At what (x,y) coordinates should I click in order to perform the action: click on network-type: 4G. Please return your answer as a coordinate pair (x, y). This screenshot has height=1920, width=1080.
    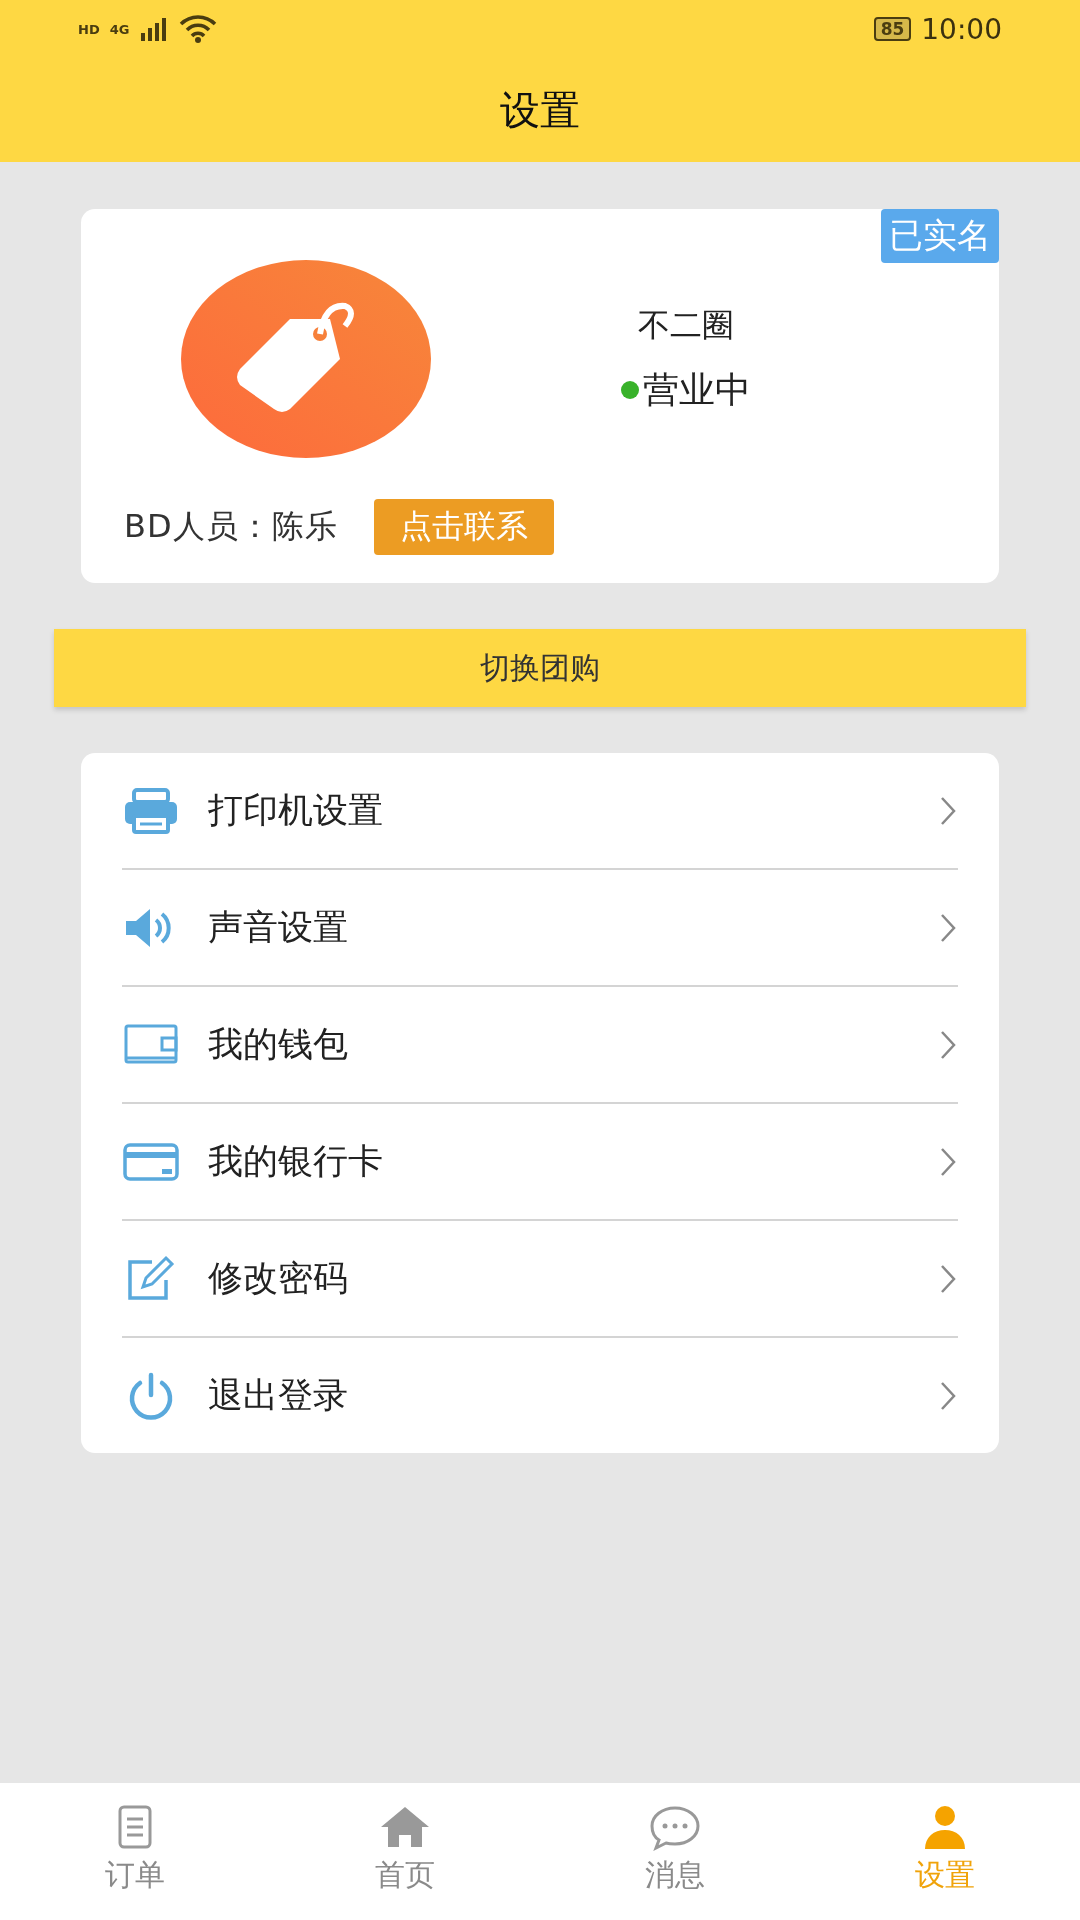
    Looking at the image, I should click on (119, 29).